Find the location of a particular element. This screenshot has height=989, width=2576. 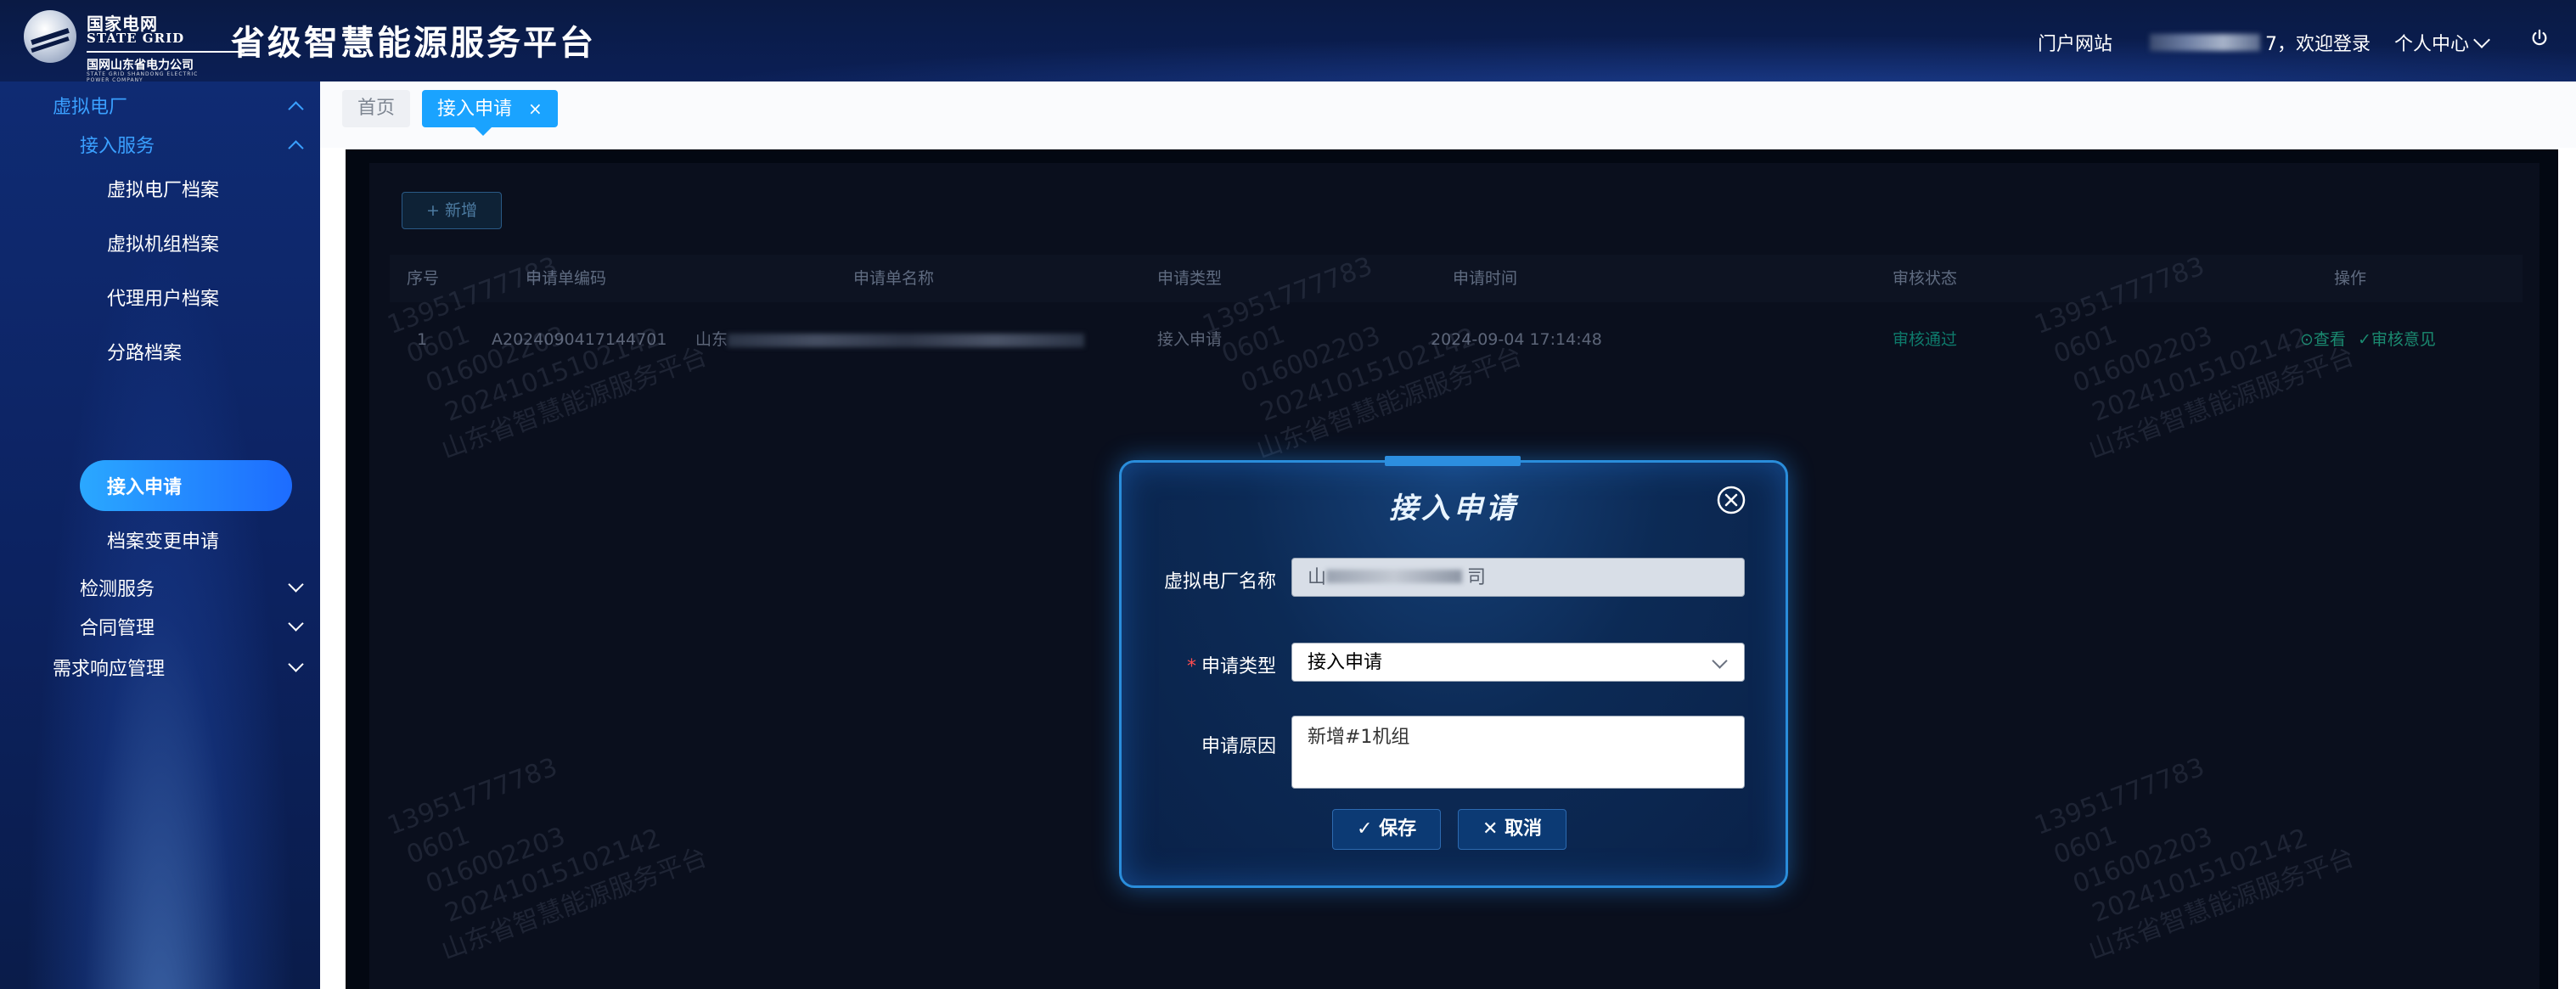

table-header: 序号 申请单编码 申请单名称 申请类型 申请时间 审核状态 操作 is located at coordinates (1456, 278).